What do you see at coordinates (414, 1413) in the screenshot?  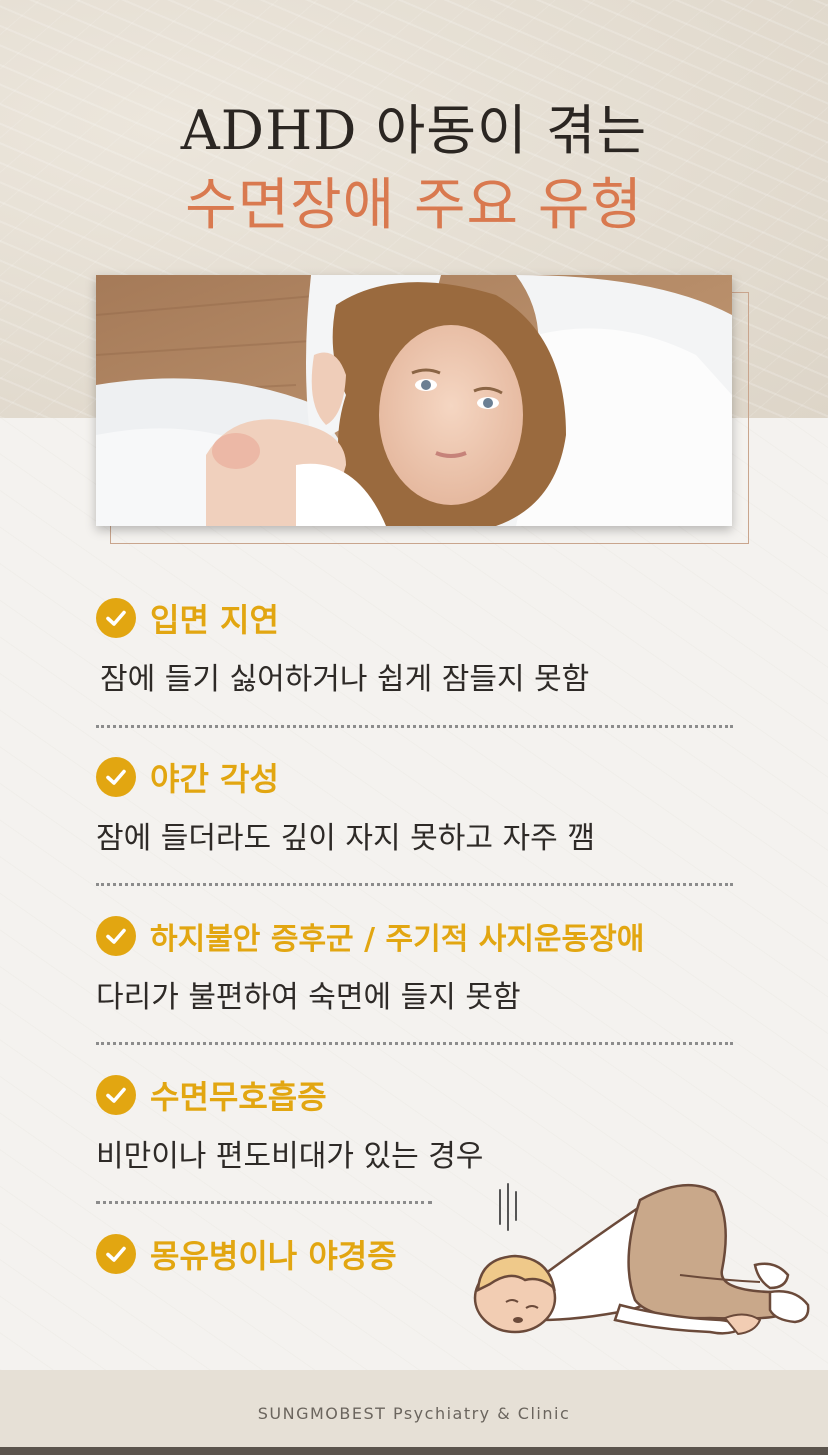 I see `footer-brand: SUNGMOBEST Psychiatry & Clinic` at bounding box center [414, 1413].